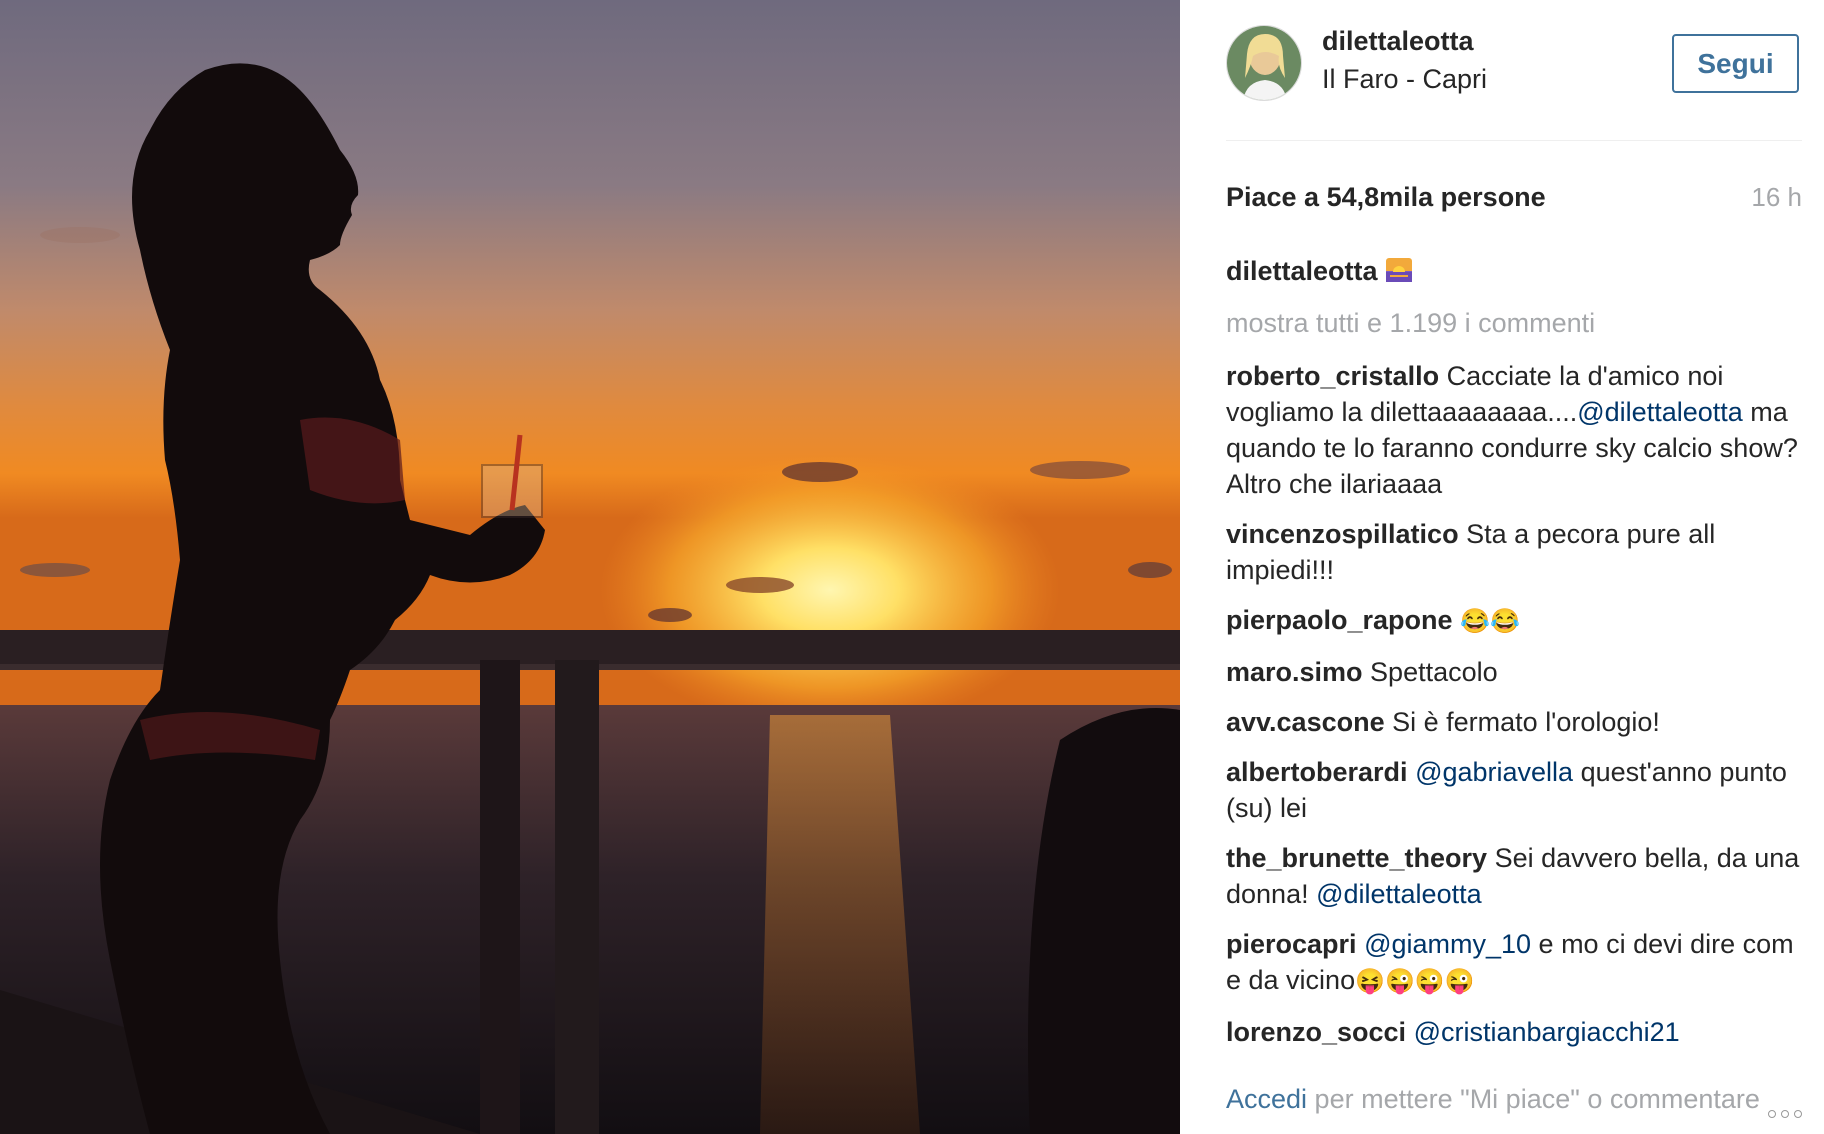  Describe the element at coordinates (1430, 672) in the screenshot. I see `comment-text: Spettacolo` at that location.